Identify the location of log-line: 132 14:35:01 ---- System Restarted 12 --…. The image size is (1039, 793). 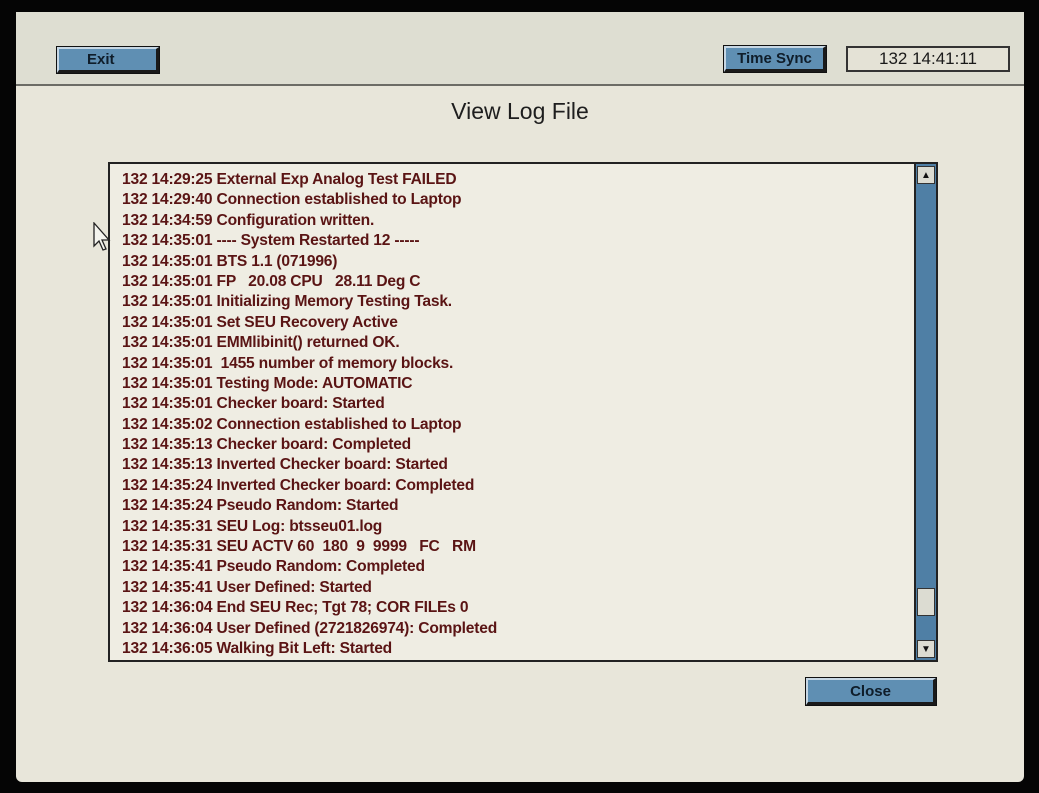
(271, 241).